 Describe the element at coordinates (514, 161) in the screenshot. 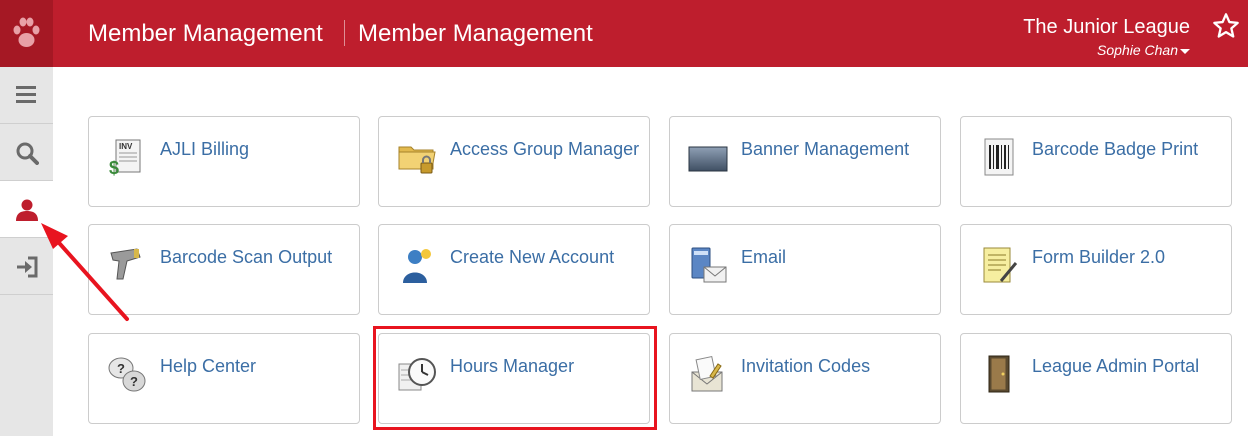

I see `tile-access-group-manager: Access Group Manager` at that location.